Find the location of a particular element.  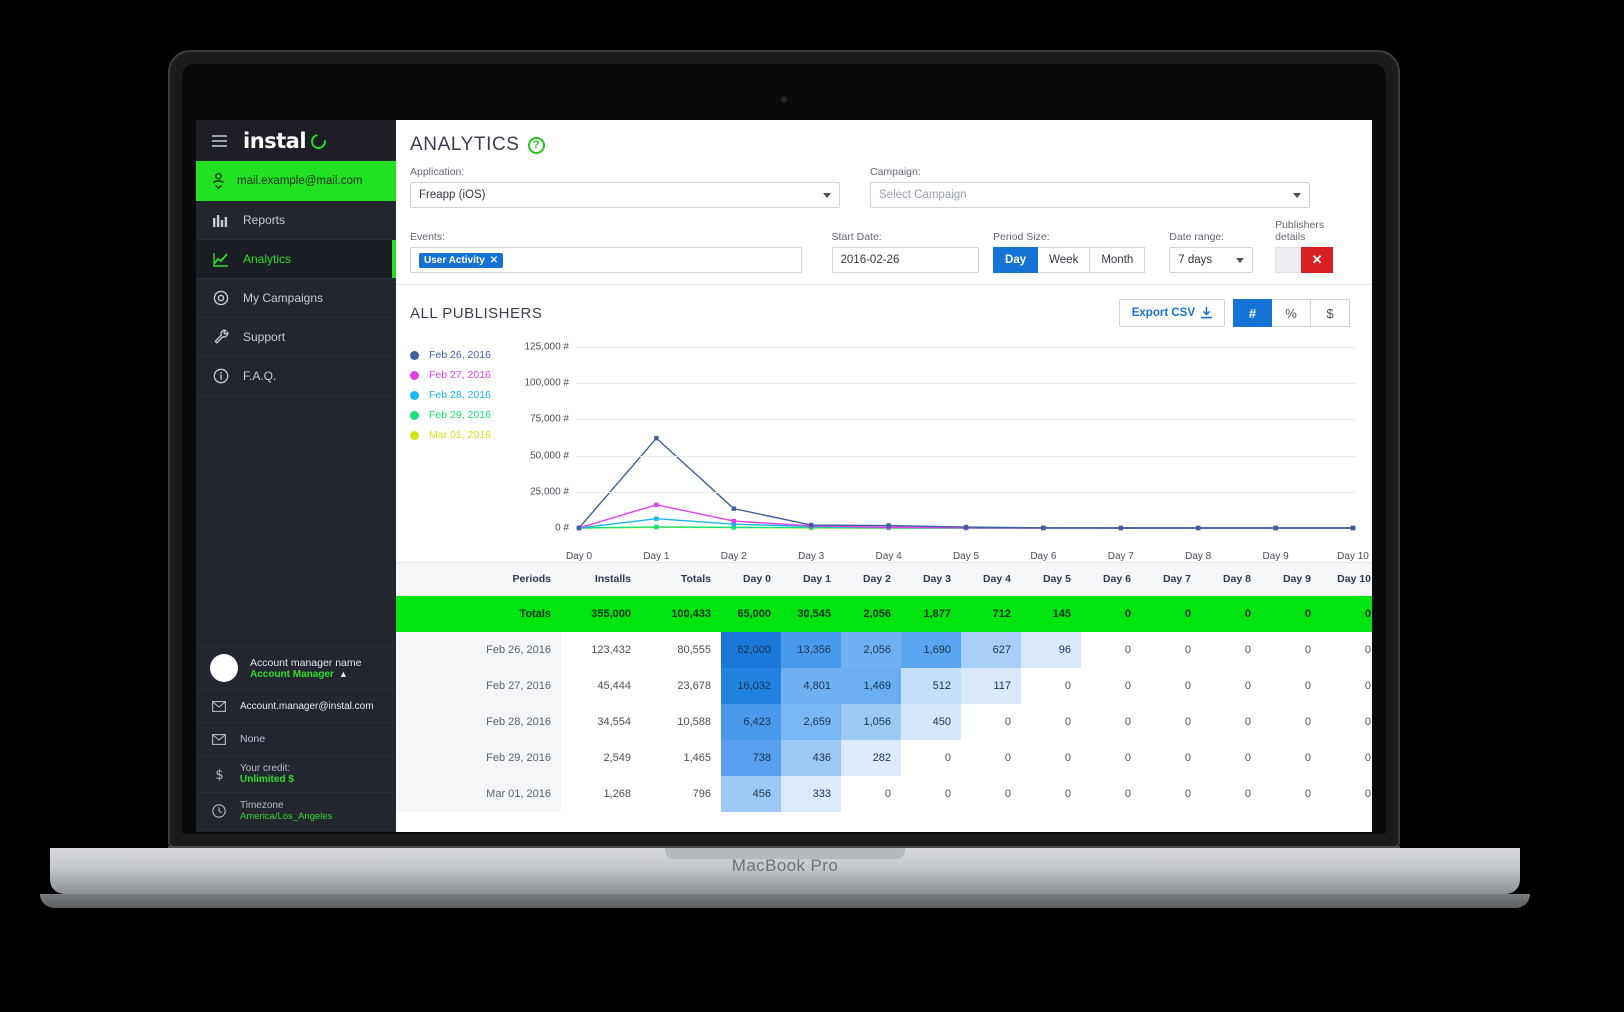

table-column-header: Day 7 is located at coordinates (1171, 579).